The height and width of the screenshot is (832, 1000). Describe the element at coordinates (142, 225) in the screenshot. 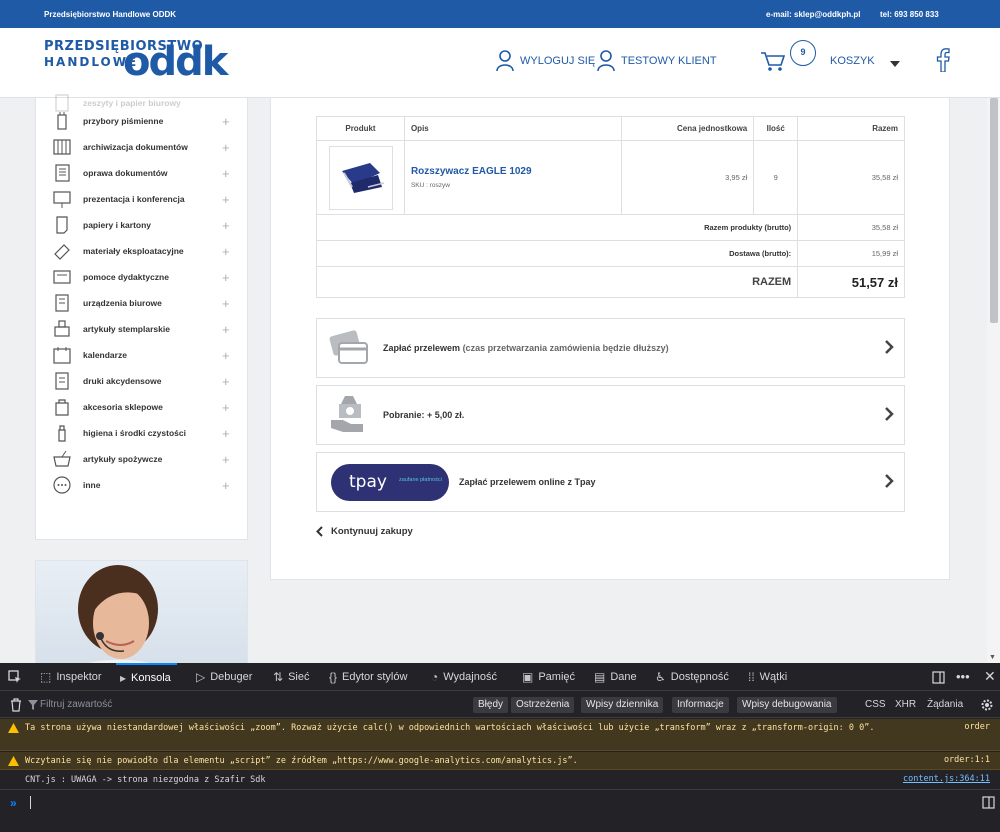

I see `sidebar-item-papiery: papiery i kartony +` at that location.